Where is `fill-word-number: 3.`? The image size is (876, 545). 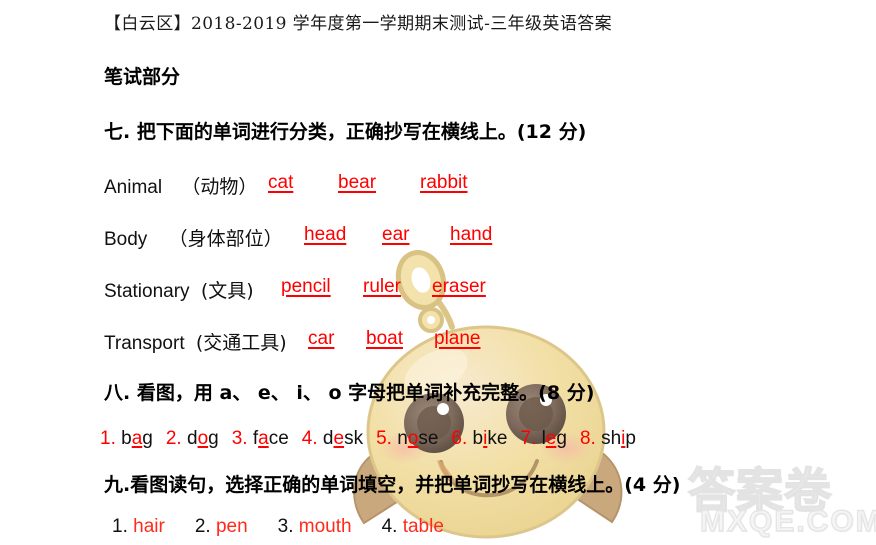
fill-word-number: 3. is located at coordinates (242, 438).